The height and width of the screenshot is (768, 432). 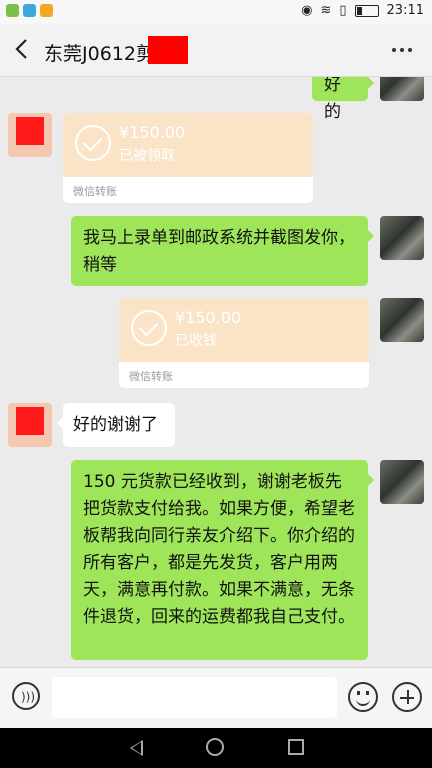 I want to click on nav-home-icon, so click(x=215, y=747).